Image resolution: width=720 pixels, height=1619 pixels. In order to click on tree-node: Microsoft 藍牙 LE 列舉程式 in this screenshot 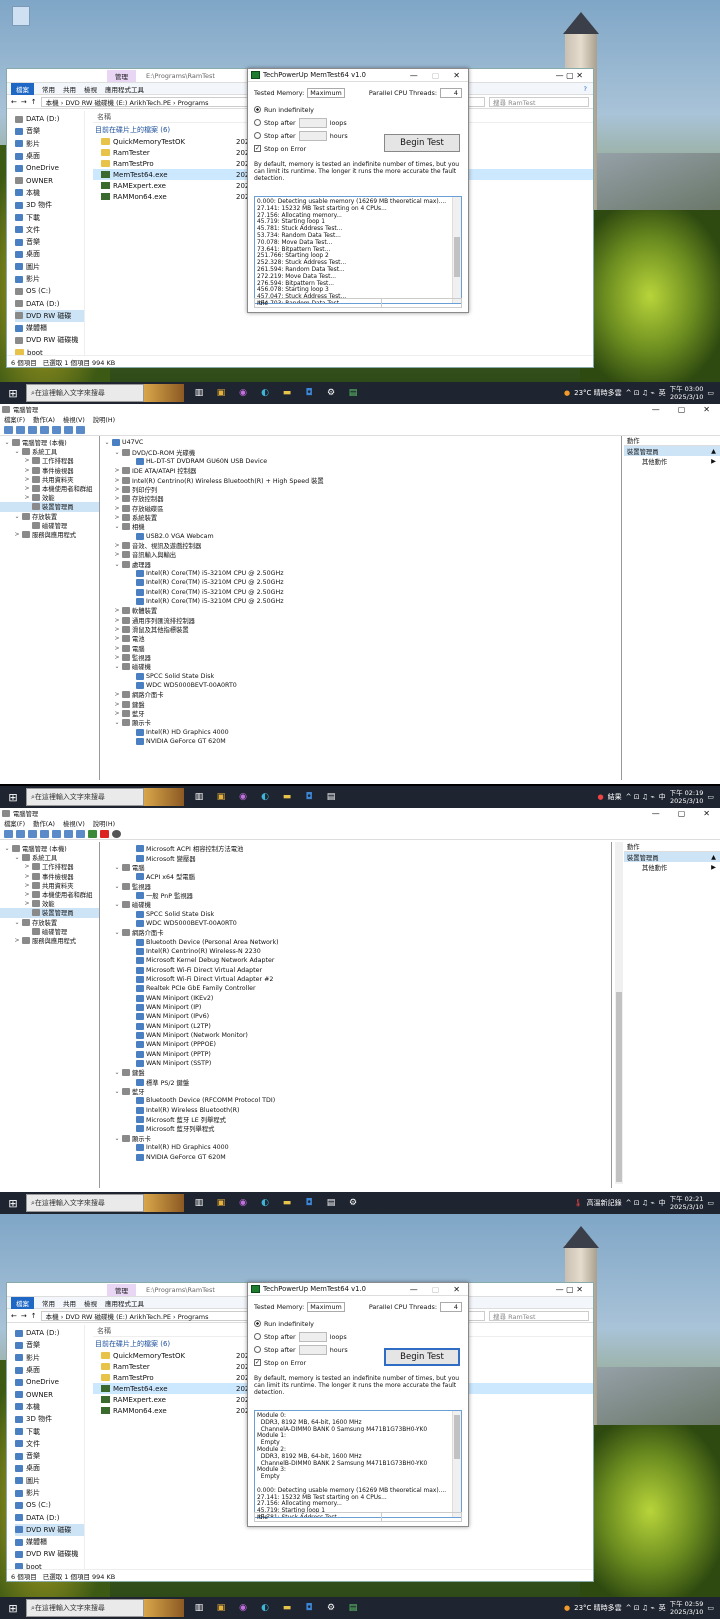, I will do `click(356, 1119)`.